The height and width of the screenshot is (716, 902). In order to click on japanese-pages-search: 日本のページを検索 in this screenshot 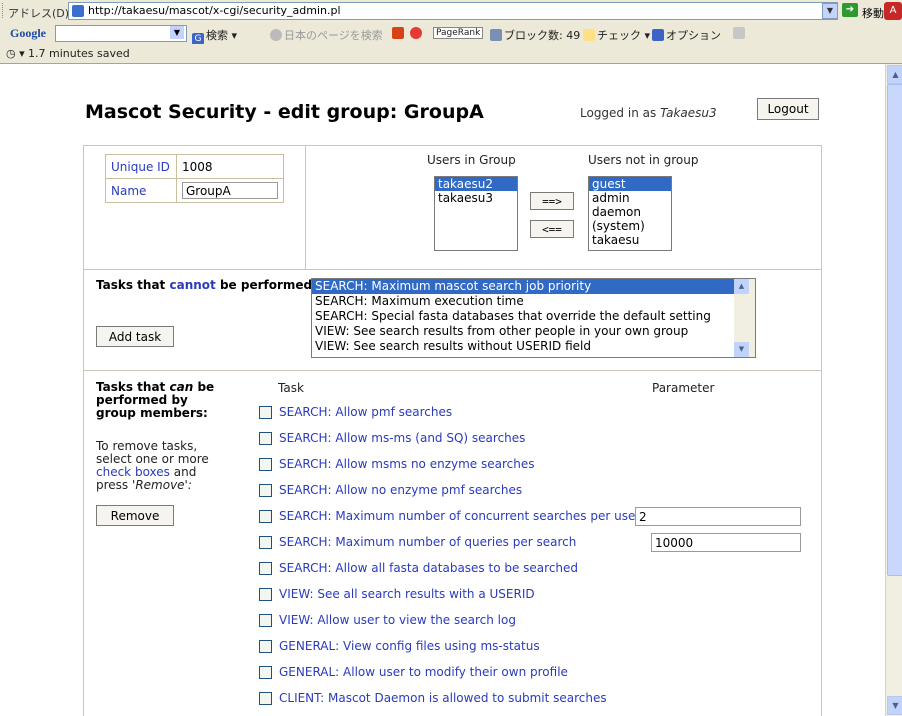, I will do `click(326, 35)`.